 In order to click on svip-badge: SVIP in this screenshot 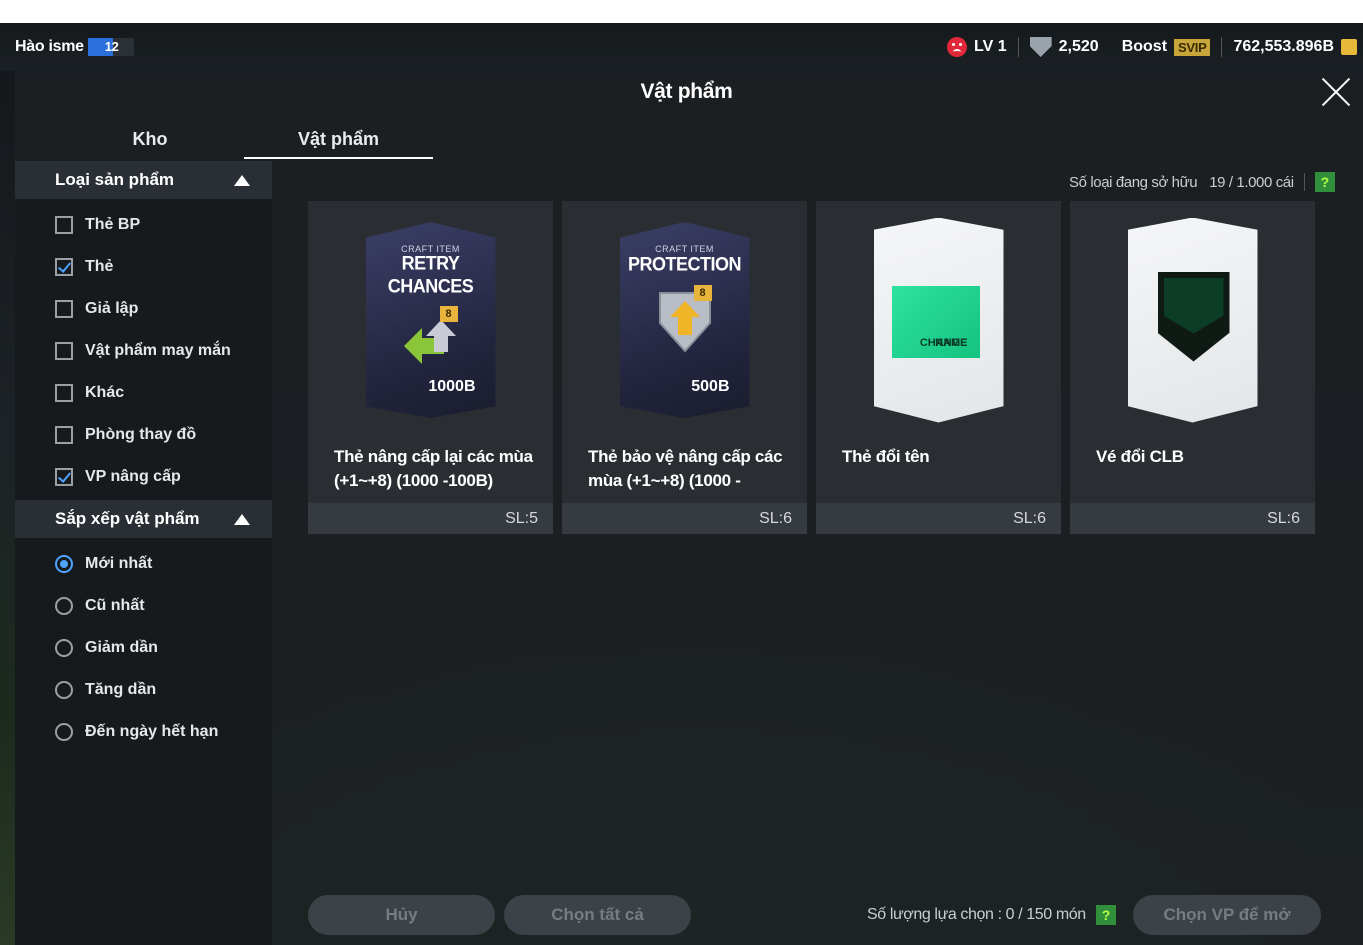, I will do `click(1192, 47)`.